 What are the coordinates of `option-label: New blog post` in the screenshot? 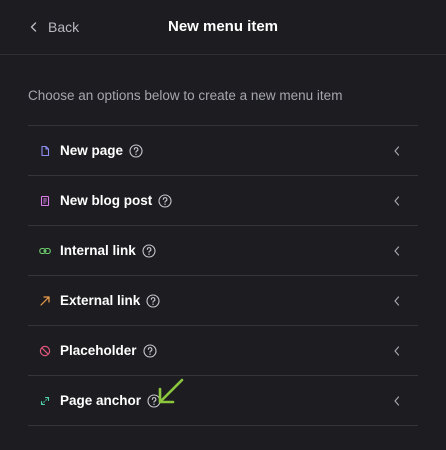 It's located at (106, 200).